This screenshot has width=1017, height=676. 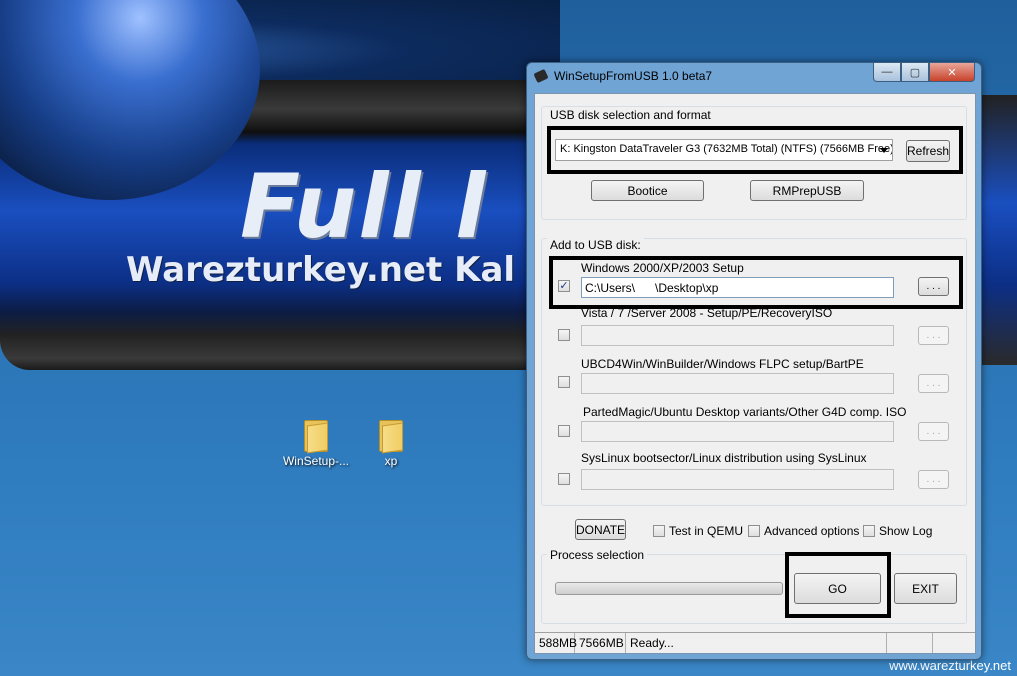 What do you see at coordinates (933, 431) in the screenshot?
I see `browse-button-partedmagic: . . .` at bounding box center [933, 431].